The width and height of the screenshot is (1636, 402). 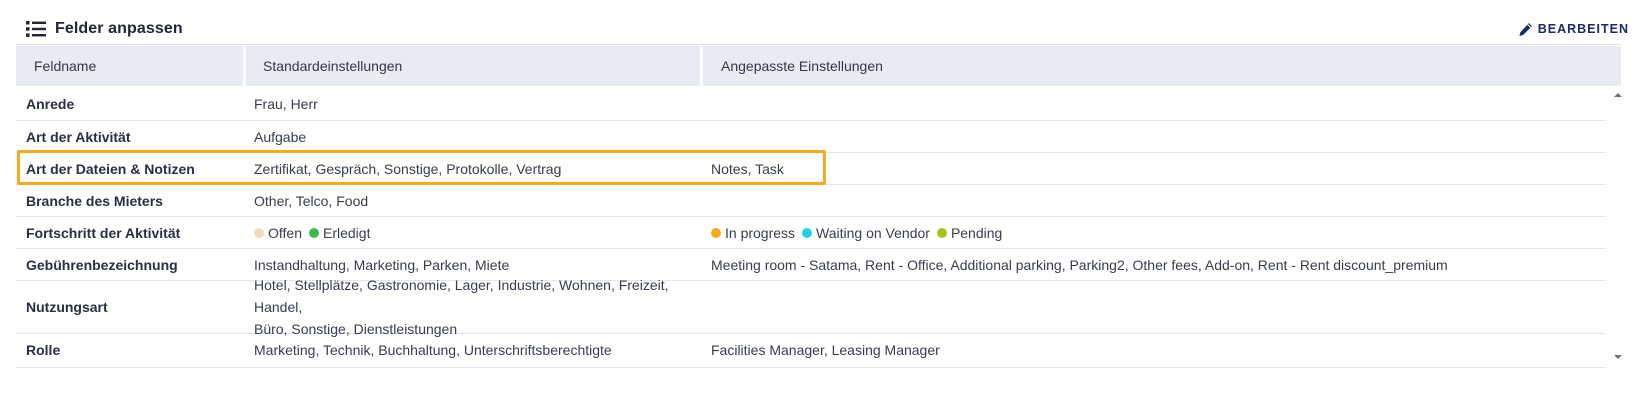 I want to click on edit-button: BEARBEITEN, so click(x=1573, y=29).